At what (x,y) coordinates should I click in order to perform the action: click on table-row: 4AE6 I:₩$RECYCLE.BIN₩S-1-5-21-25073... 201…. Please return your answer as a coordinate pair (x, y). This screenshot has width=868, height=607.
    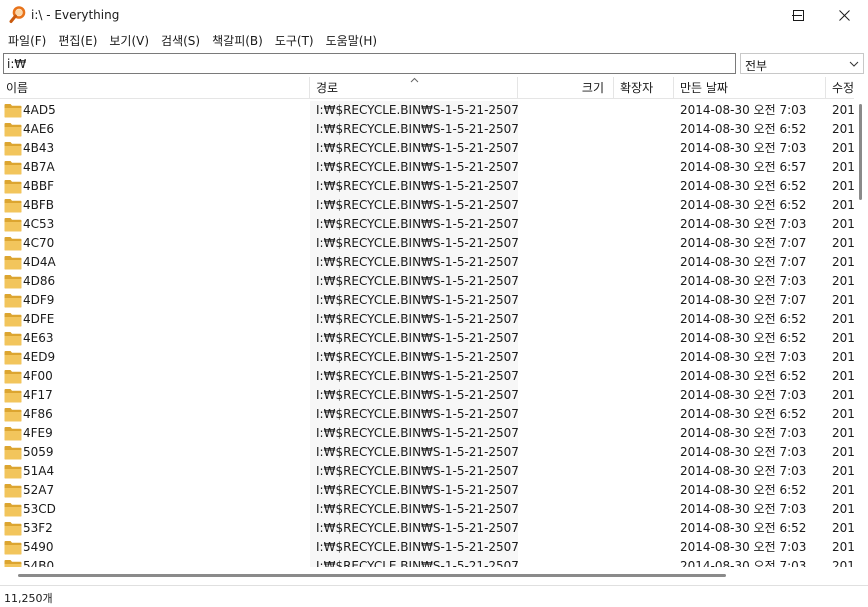
    Looking at the image, I should click on (427, 129).